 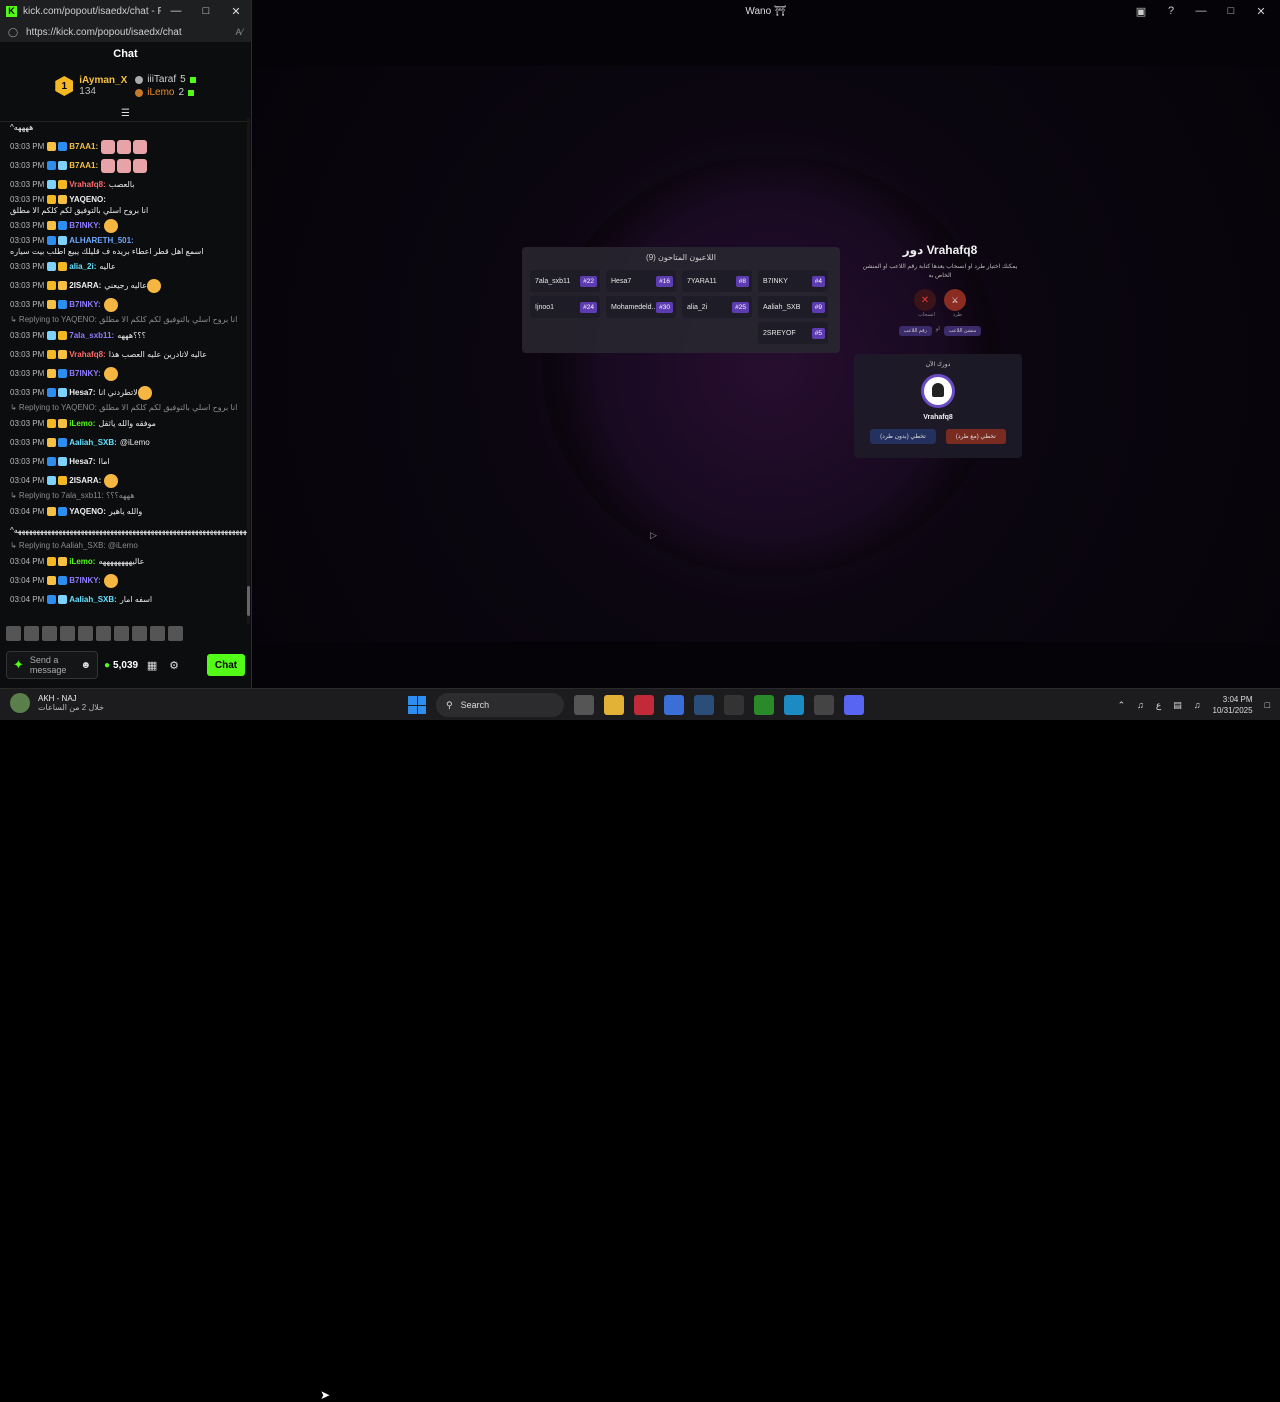 I want to click on network-icon: ▤, so click(x=1177, y=705).